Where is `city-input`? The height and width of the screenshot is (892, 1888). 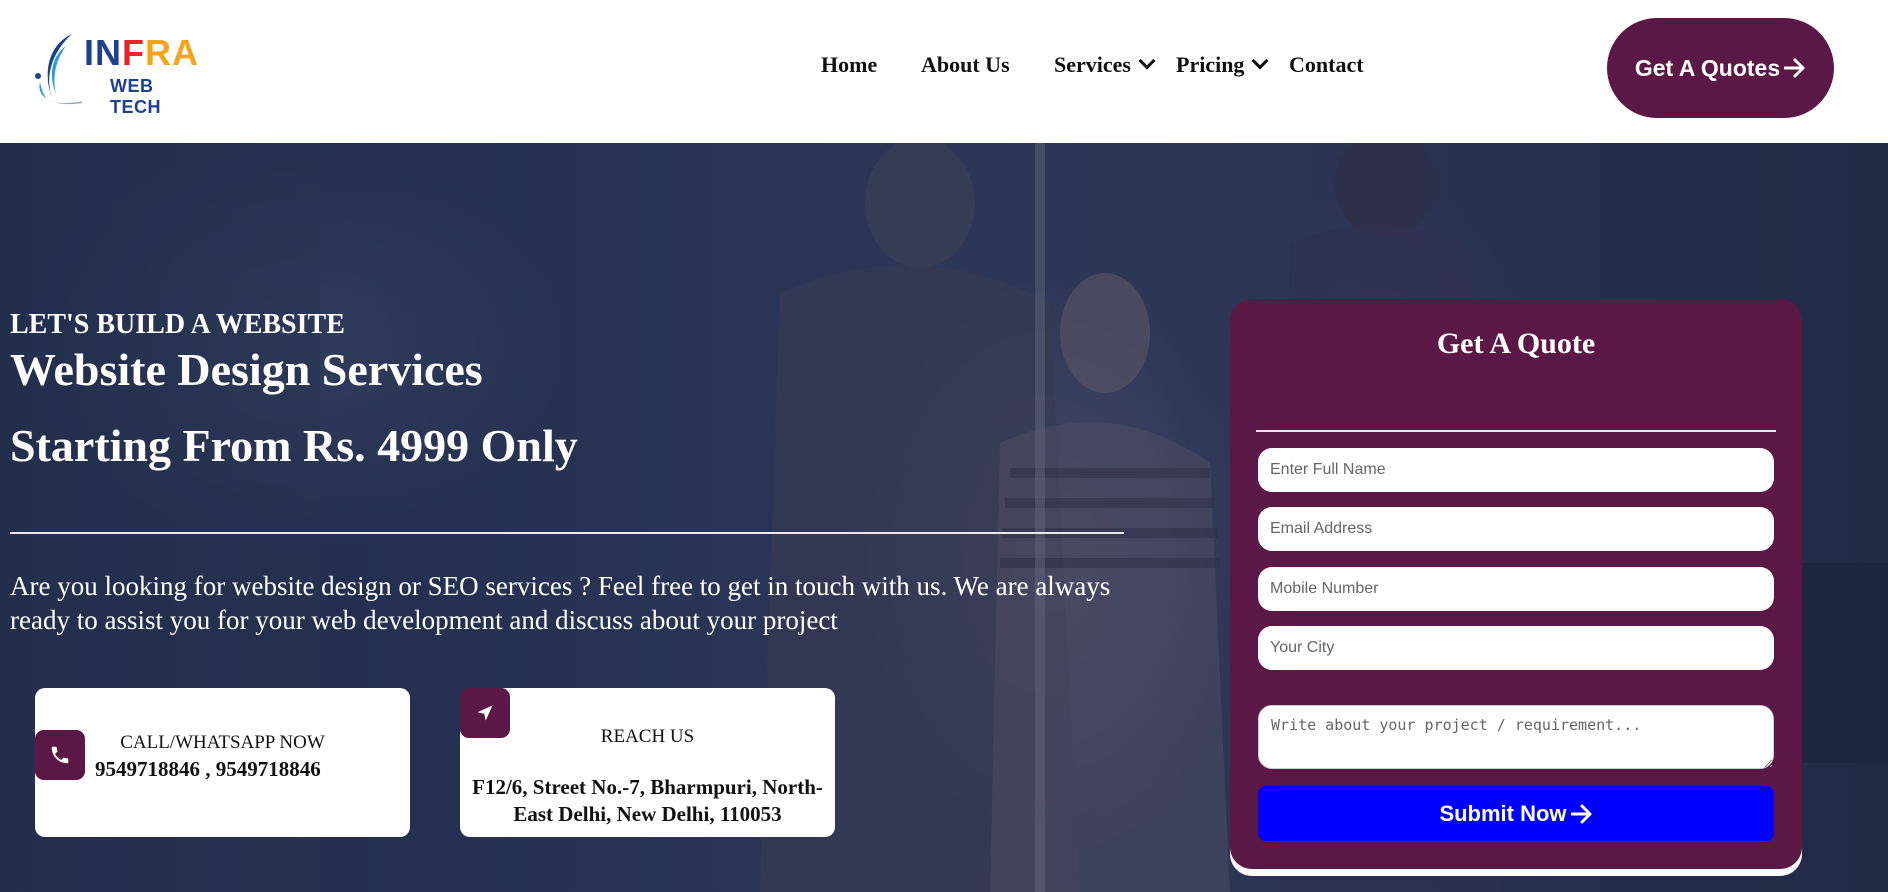
city-input is located at coordinates (1516, 648).